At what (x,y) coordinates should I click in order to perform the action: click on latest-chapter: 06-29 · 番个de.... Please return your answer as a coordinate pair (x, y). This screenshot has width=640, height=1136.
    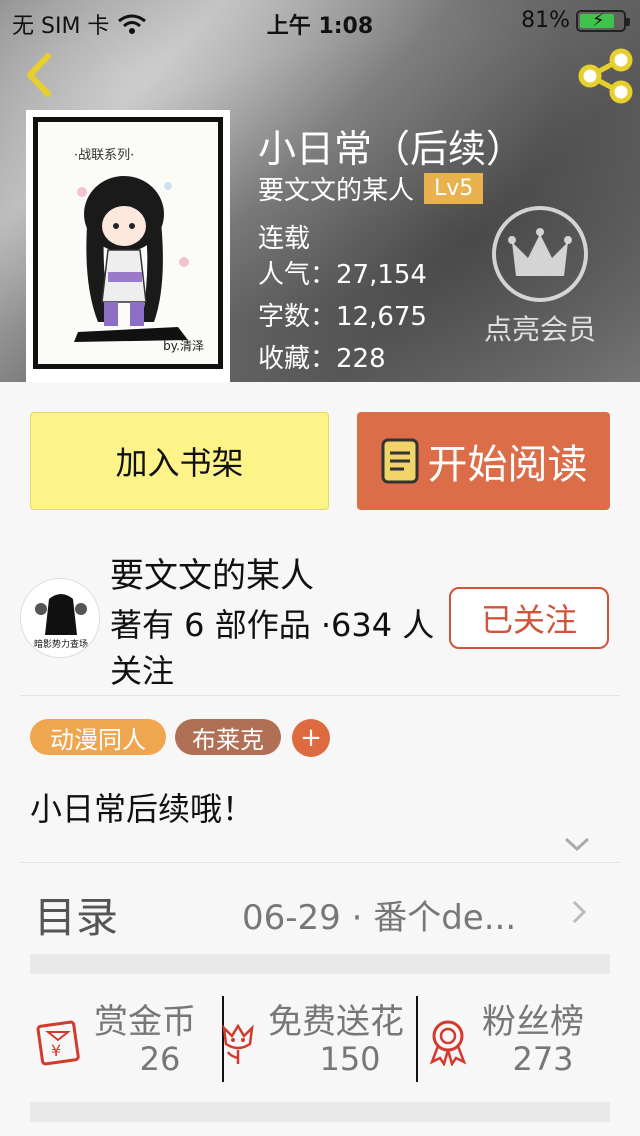
    Looking at the image, I should click on (379, 918).